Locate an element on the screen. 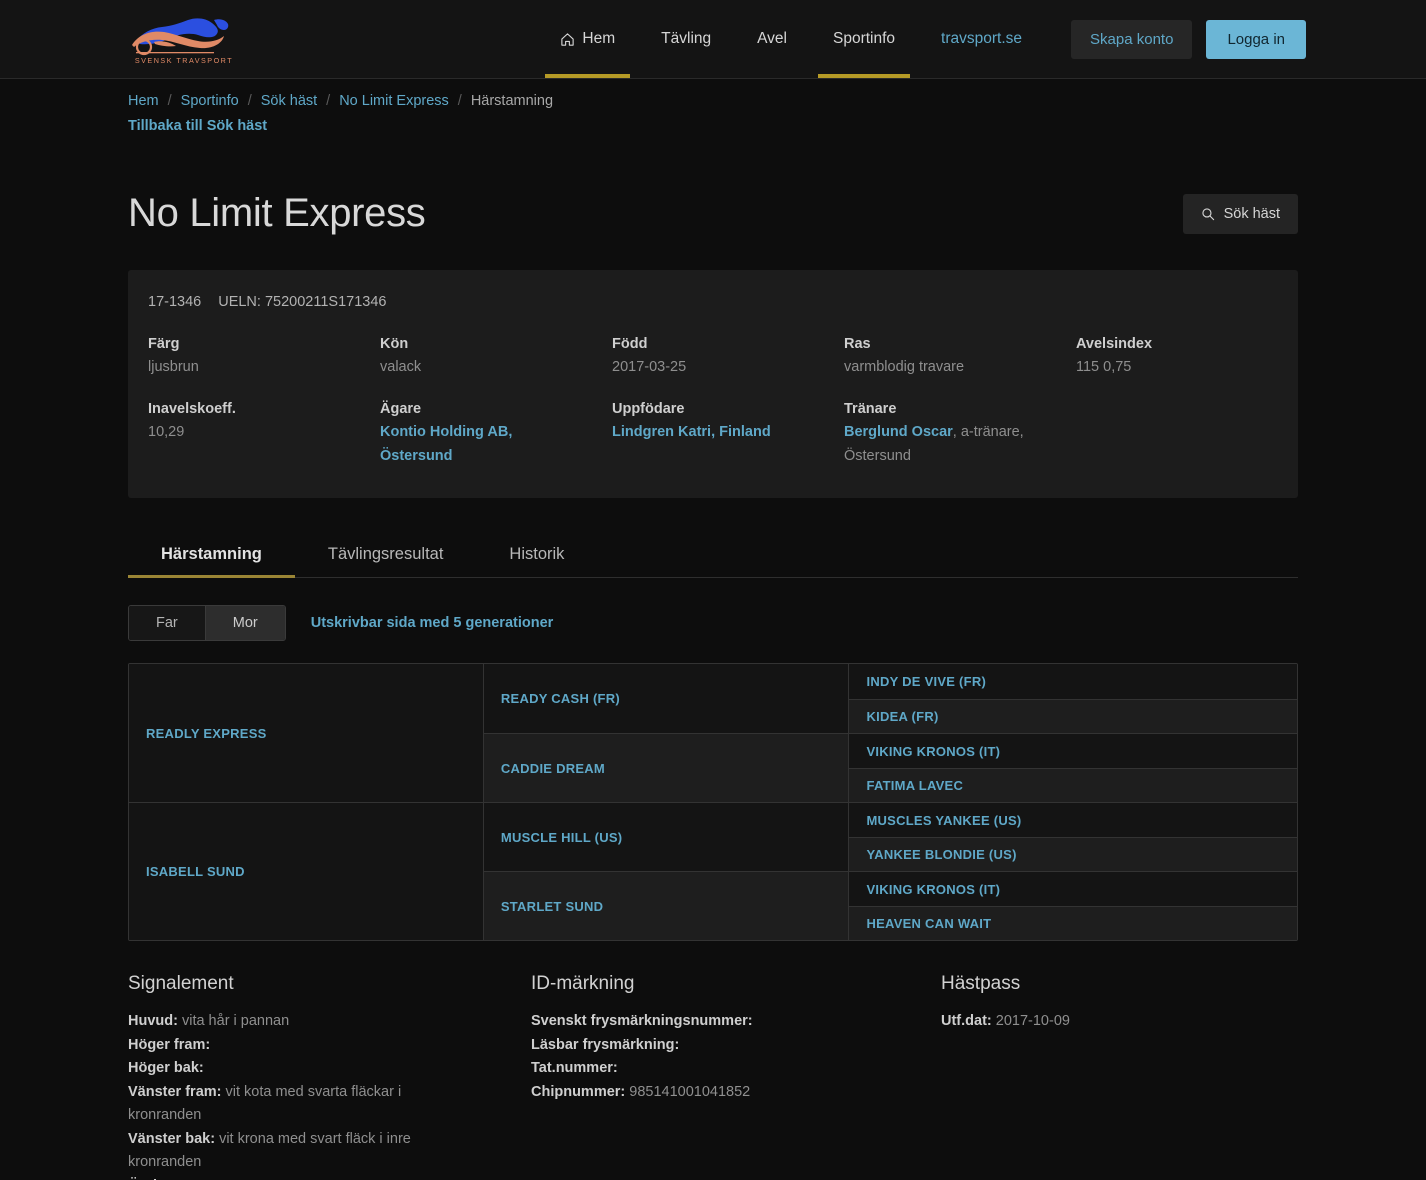 The width and height of the screenshot is (1426, 1180). label-utf-dat: Utf.dat: is located at coordinates (966, 1021).